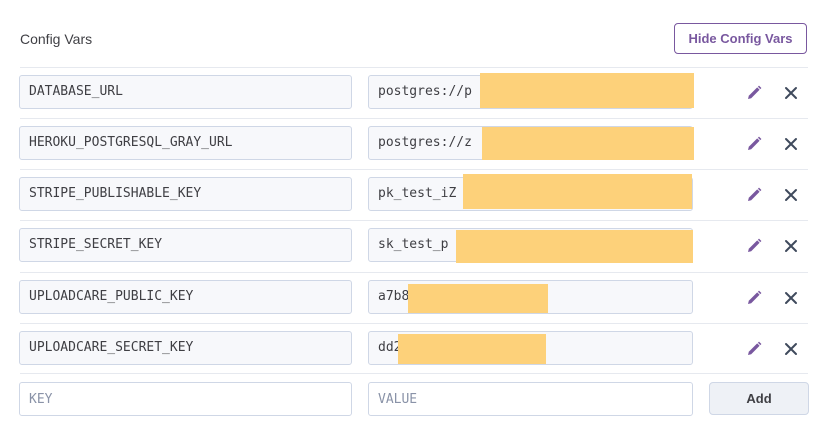 The width and height of the screenshot is (834, 447). What do you see at coordinates (530, 399) in the screenshot?
I see `new-value-input` at bounding box center [530, 399].